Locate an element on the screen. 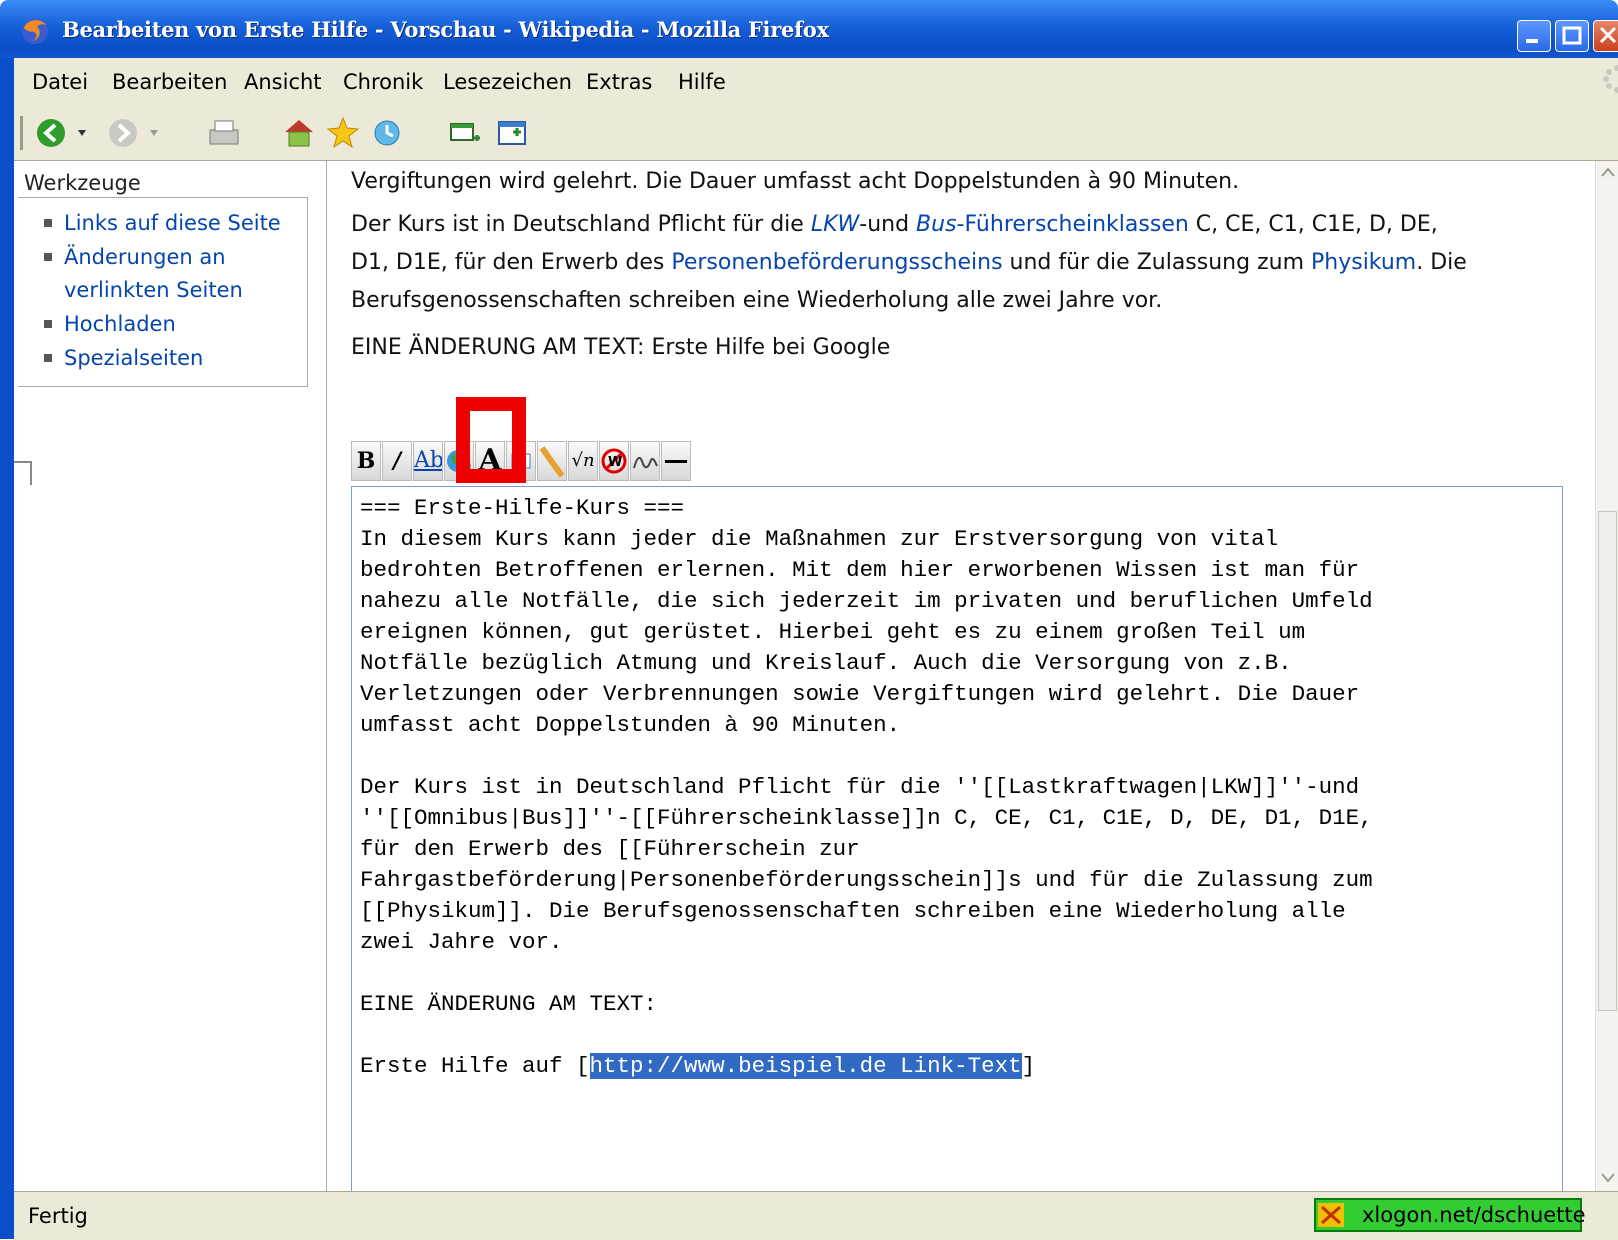  math-icon: √n is located at coordinates (583, 461).